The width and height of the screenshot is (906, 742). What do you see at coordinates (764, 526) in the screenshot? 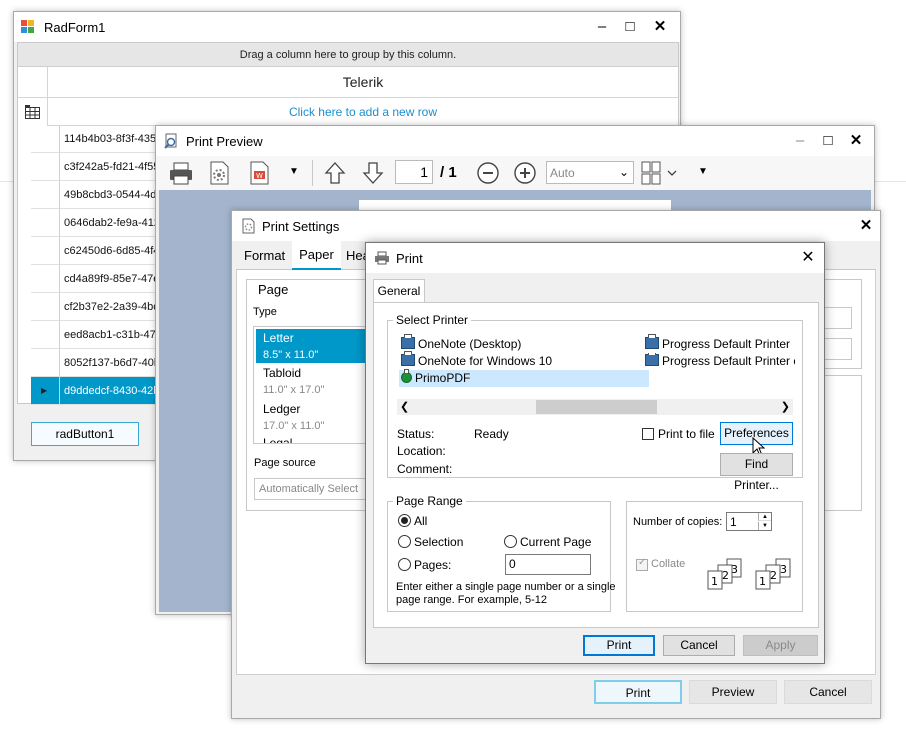
I see `chevron-down-icon: ▼` at bounding box center [764, 526].